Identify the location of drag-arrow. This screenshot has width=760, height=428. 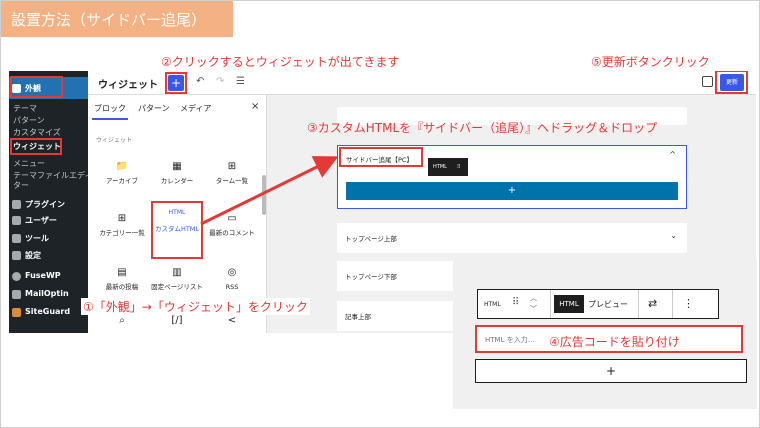
(269, 191).